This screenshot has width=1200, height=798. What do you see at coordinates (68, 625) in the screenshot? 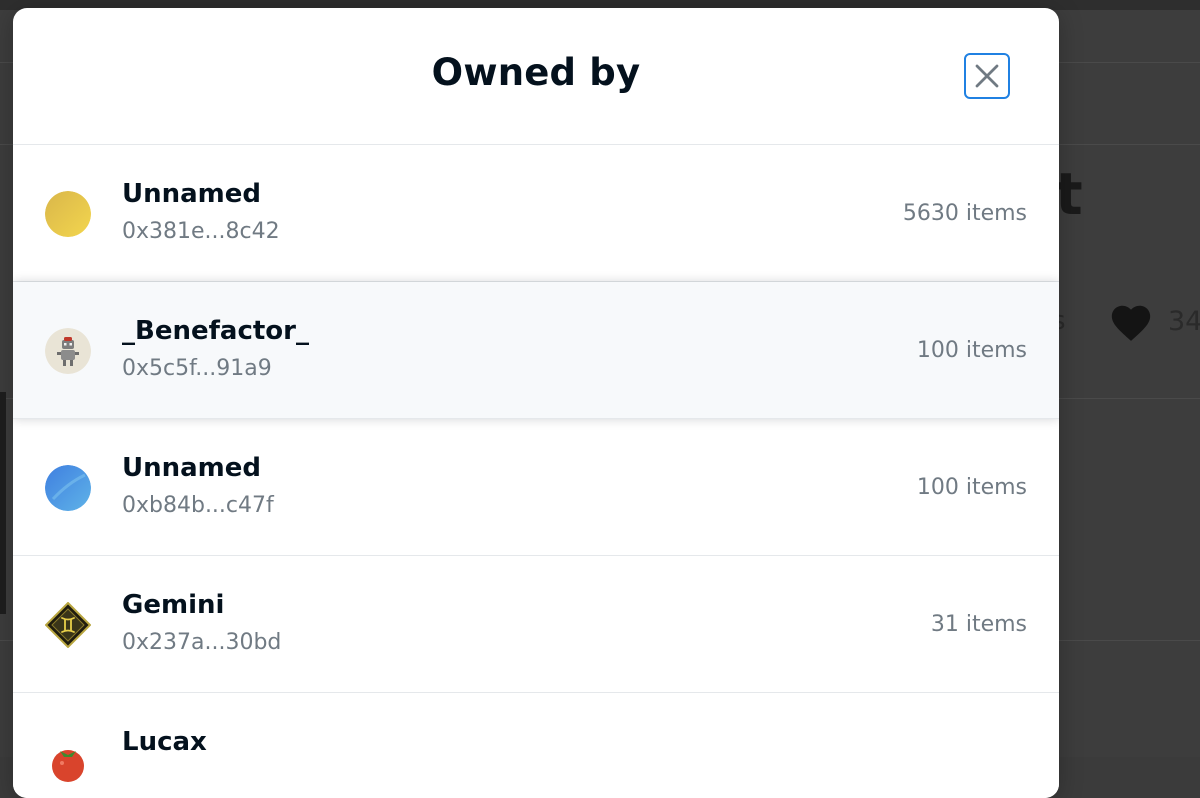
I see `gemini-diamond-avatar` at bounding box center [68, 625].